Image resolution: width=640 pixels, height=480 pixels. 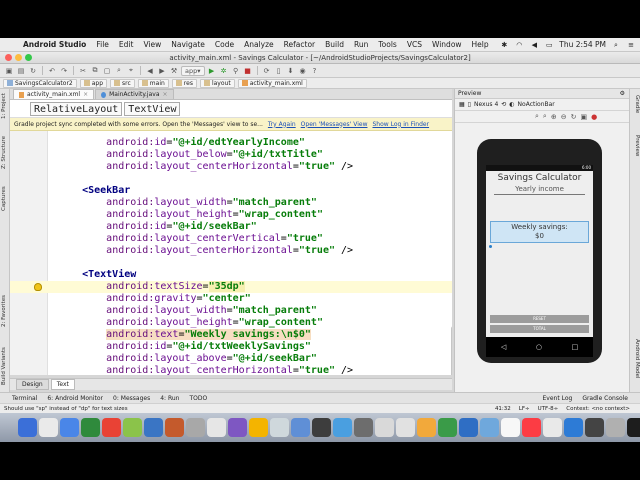 What do you see at coordinates (558, 398) in the screenshot?
I see `event-log-tool-button: Event Log` at bounding box center [558, 398].